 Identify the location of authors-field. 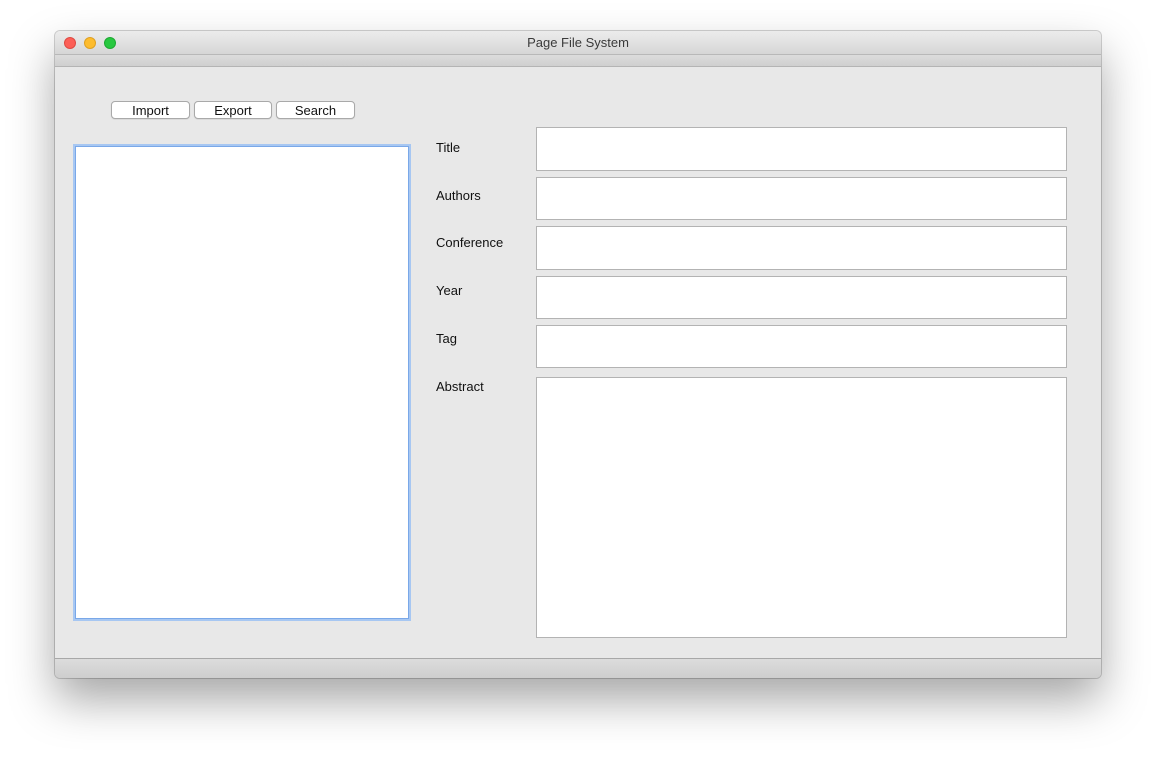
(801, 198).